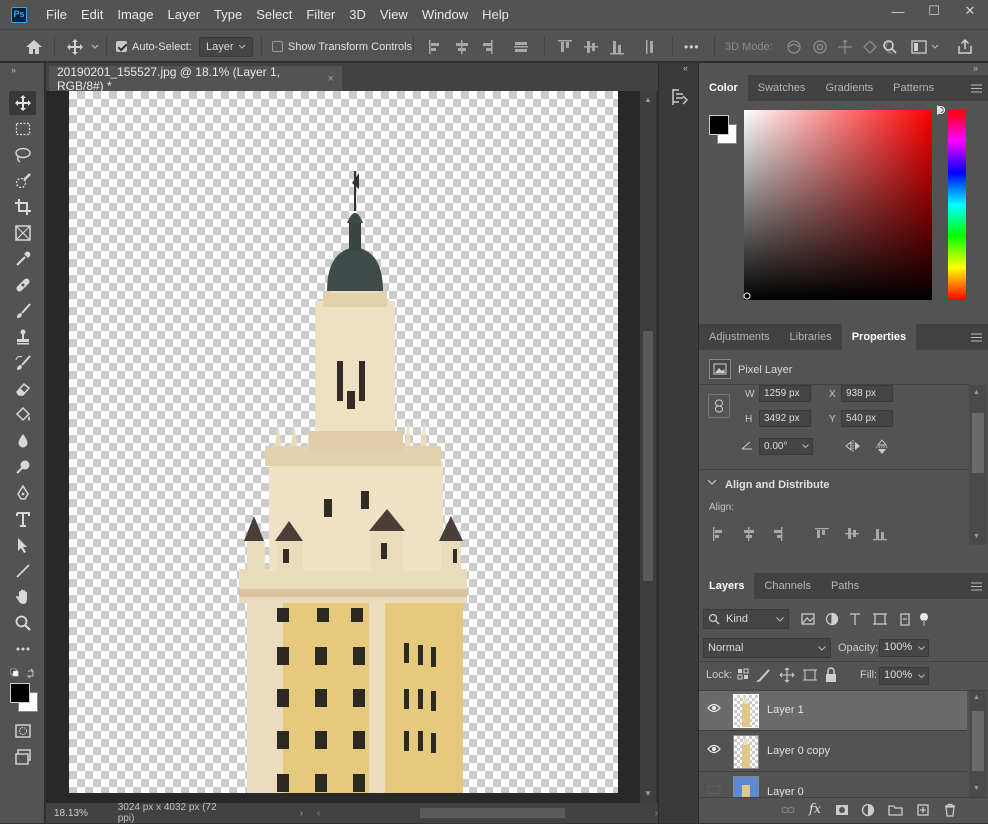  What do you see at coordinates (22, 155) in the screenshot?
I see `lasso-tool-icon` at bounding box center [22, 155].